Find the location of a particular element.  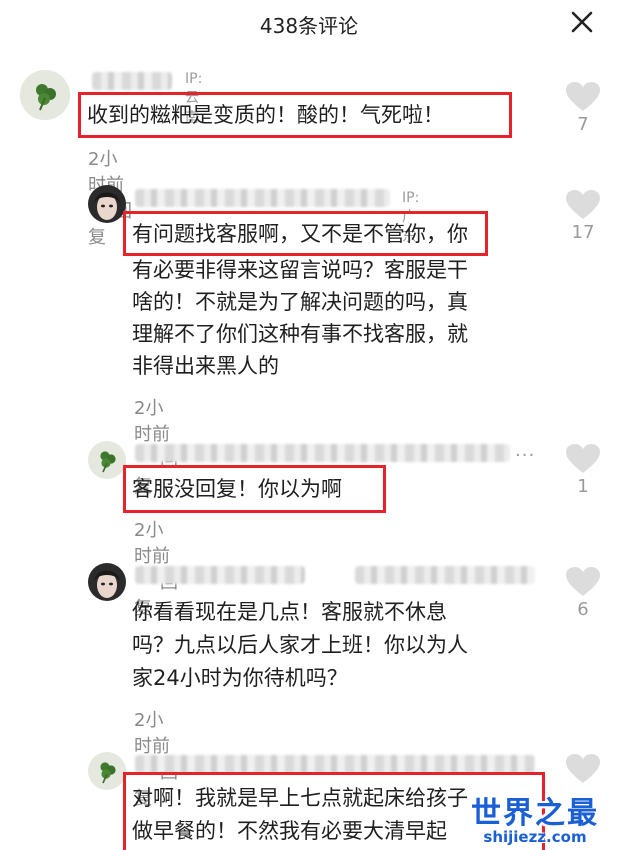

watermark-title: 世界之最 is located at coordinates (535, 813).